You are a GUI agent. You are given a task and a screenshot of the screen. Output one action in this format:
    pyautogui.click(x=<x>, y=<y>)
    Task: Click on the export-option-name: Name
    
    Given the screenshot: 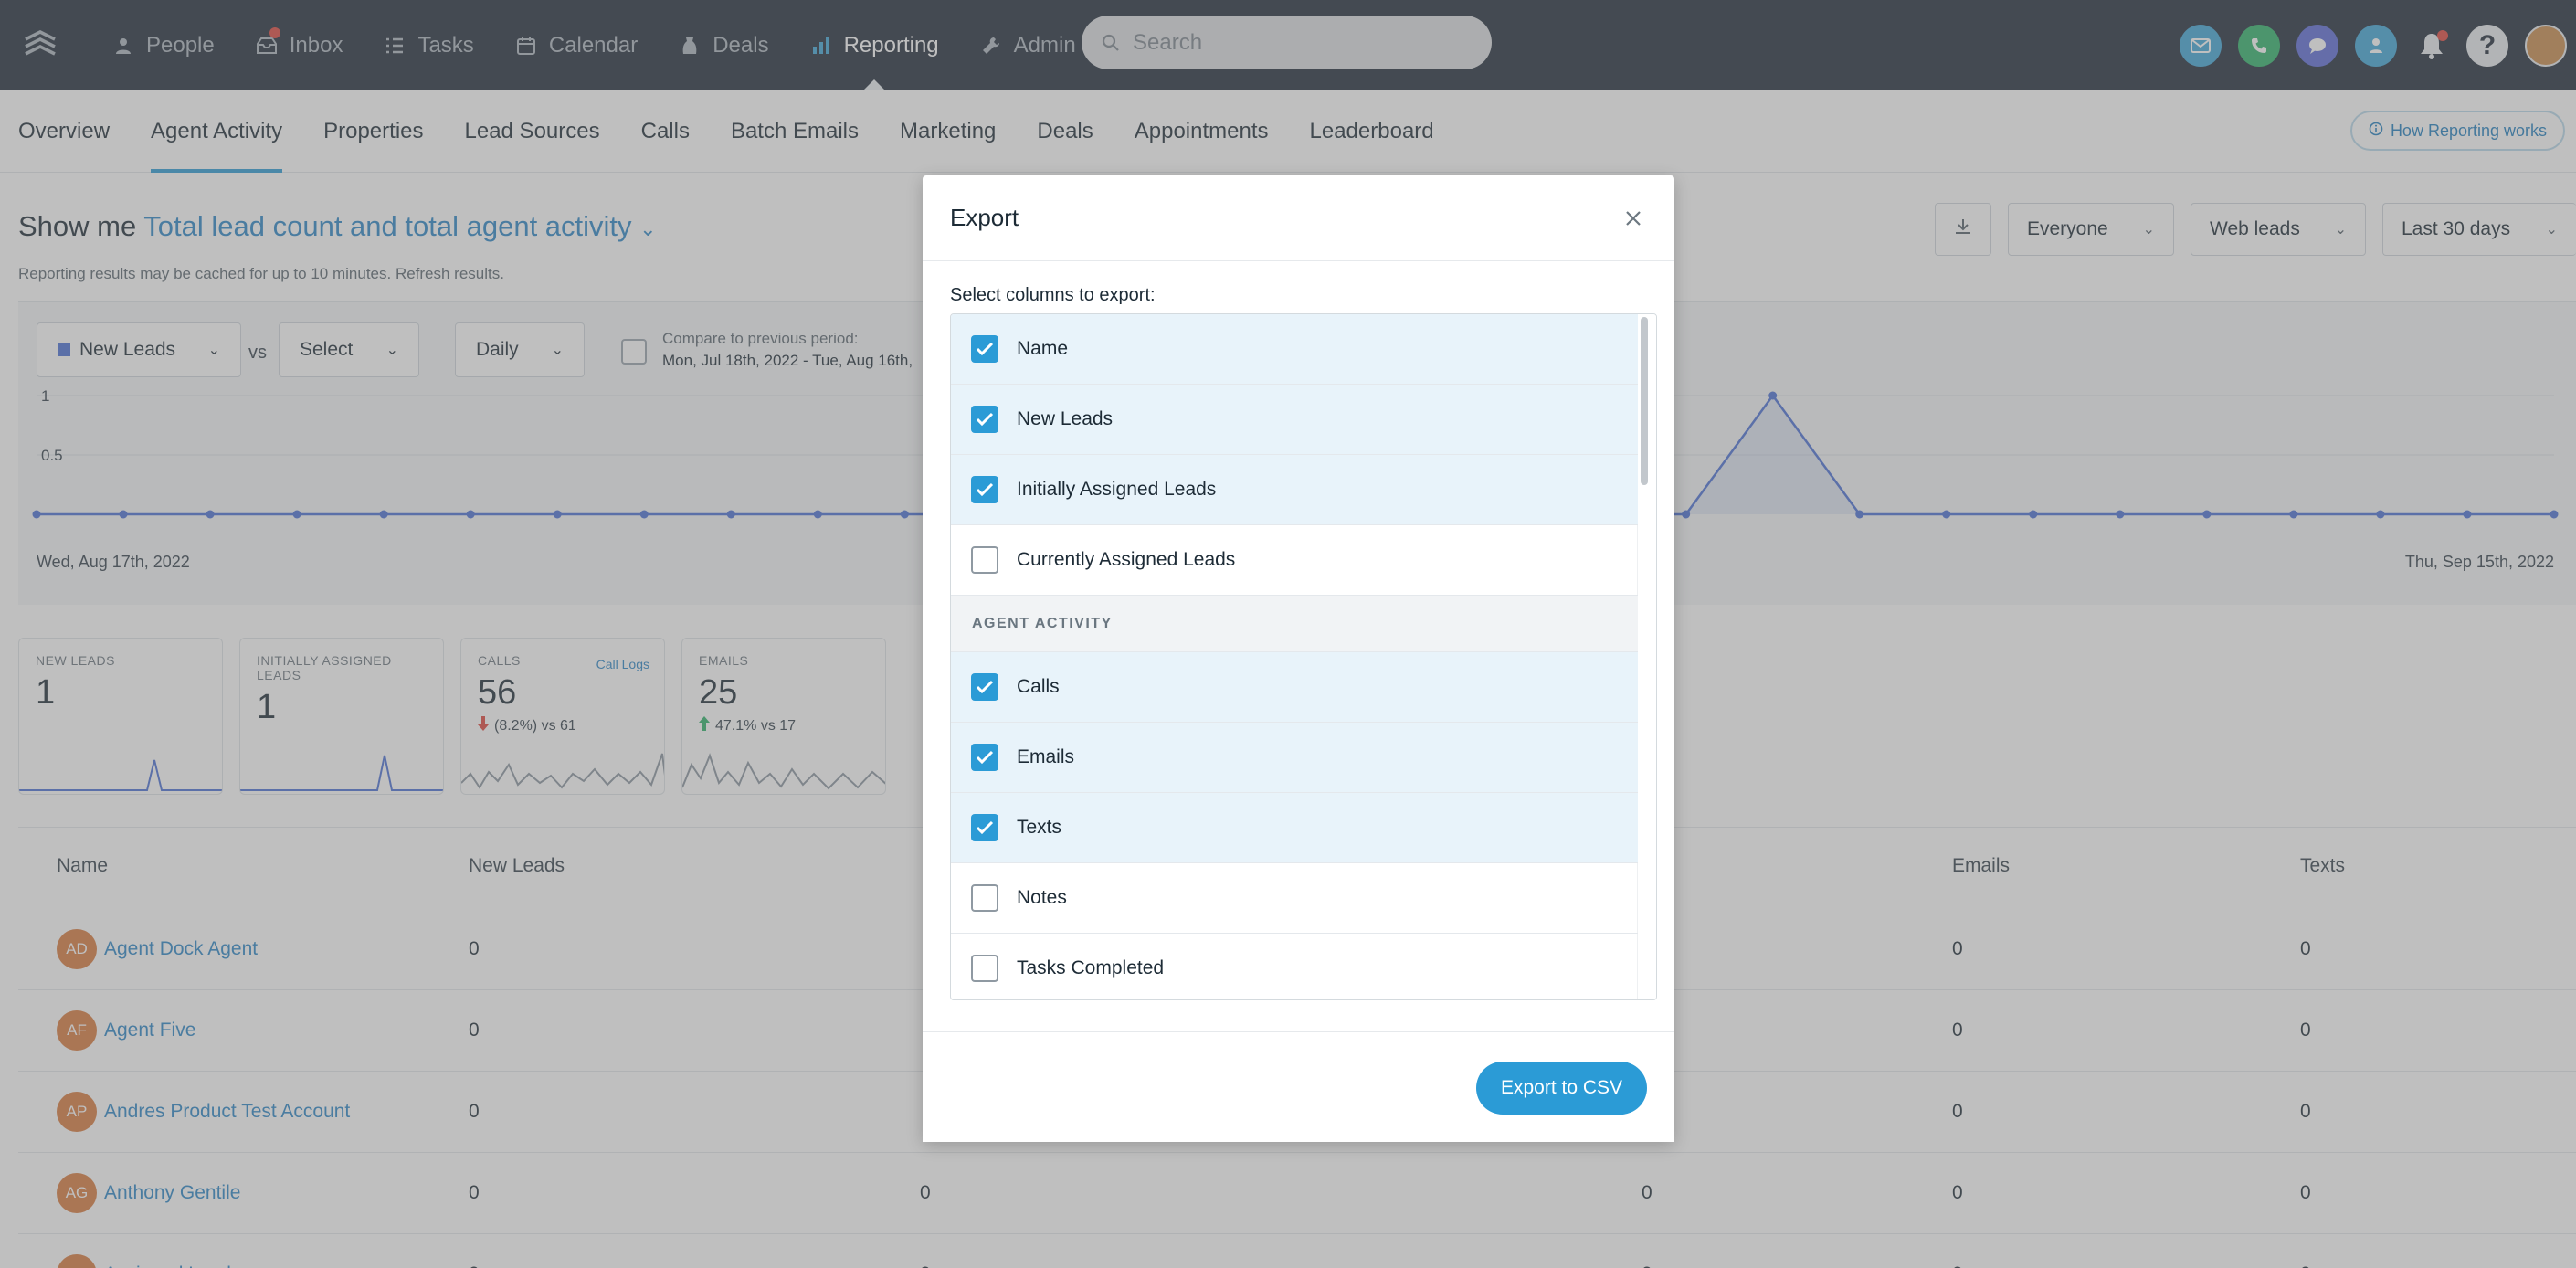 What is the action you would take?
    pyautogui.click(x=1294, y=349)
    